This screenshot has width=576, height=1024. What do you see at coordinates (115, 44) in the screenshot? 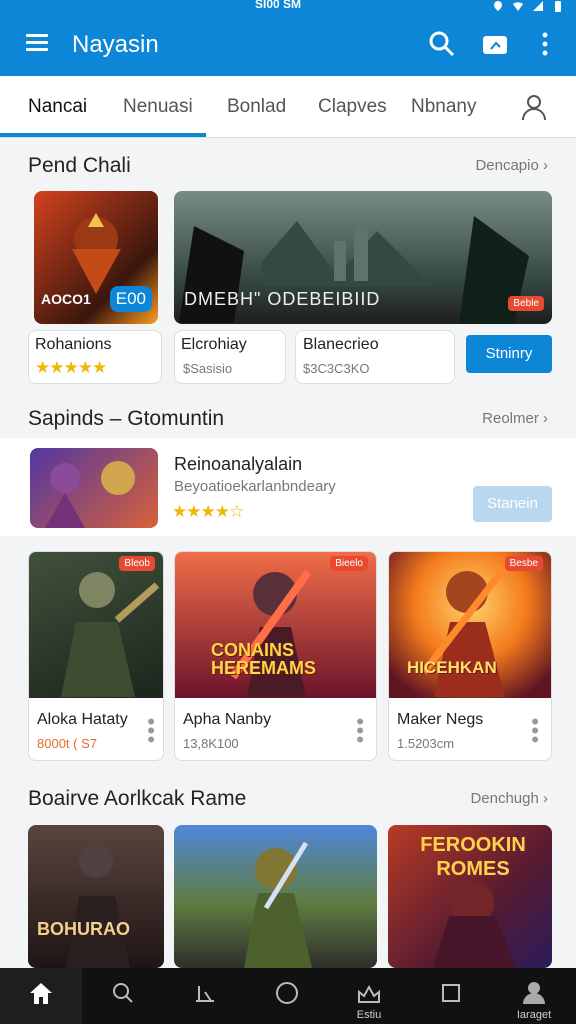
I see `app-title: Nayasin` at bounding box center [115, 44].